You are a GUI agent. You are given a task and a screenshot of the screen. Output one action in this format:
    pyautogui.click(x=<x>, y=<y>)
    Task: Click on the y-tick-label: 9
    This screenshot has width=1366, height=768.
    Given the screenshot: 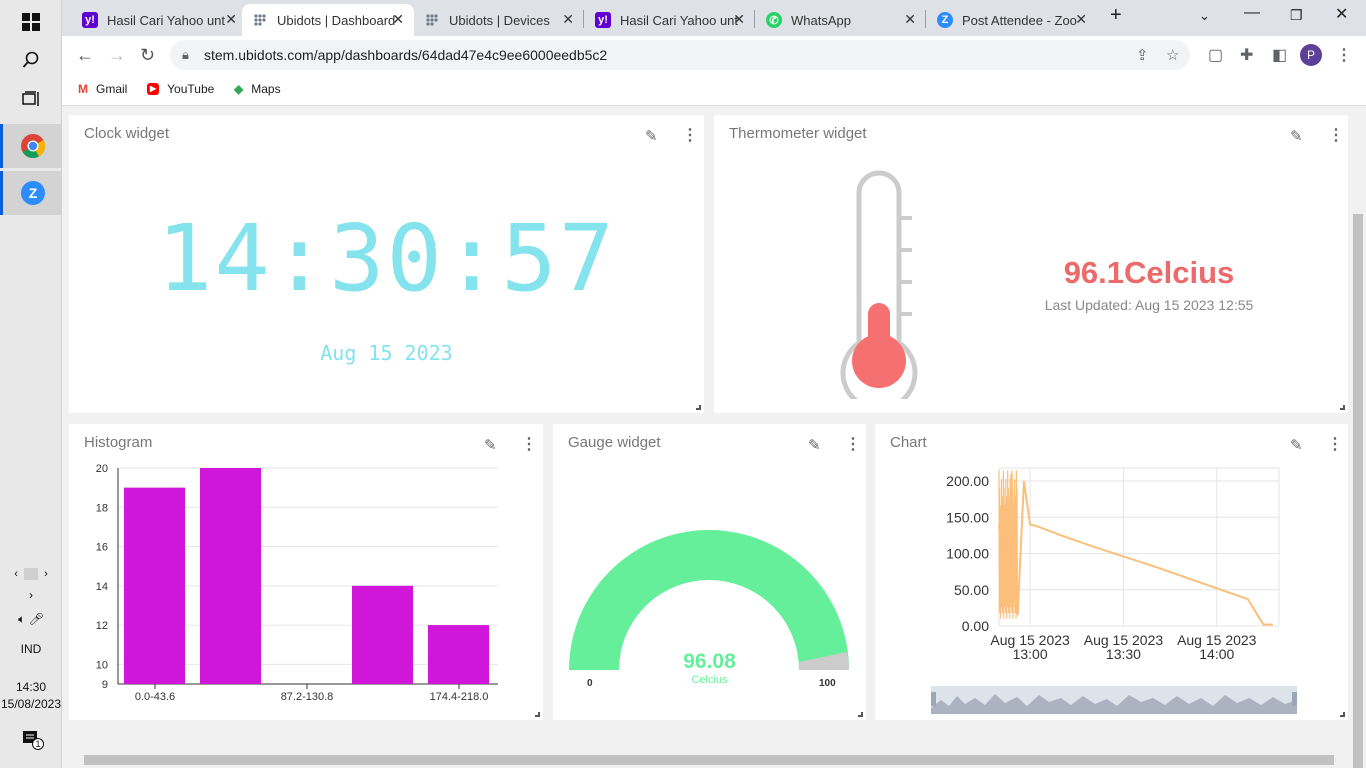 What is the action you would take?
    pyautogui.click(x=105, y=685)
    